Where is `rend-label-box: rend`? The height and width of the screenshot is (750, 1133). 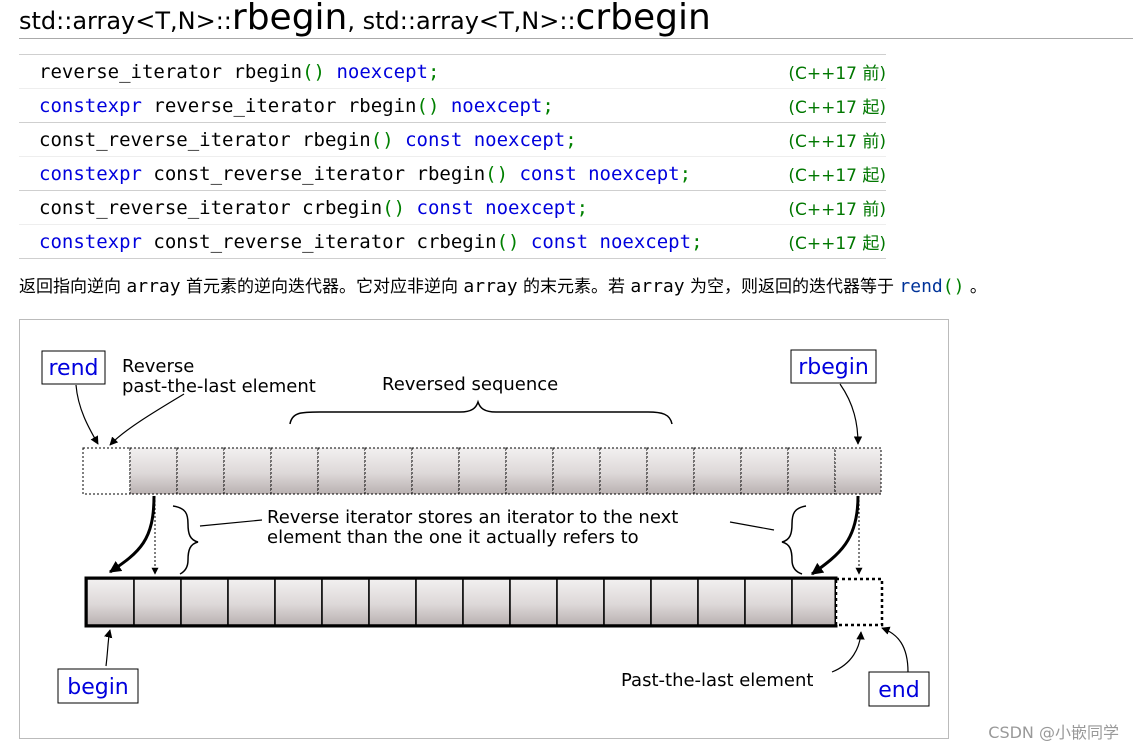 rend-label-box: rend is located at coordinates (73, 367).